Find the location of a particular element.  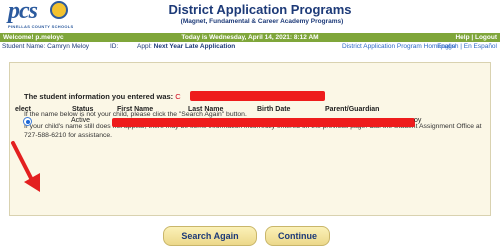

col-birth-date: Birth Date is located at coordinates (274, 109).